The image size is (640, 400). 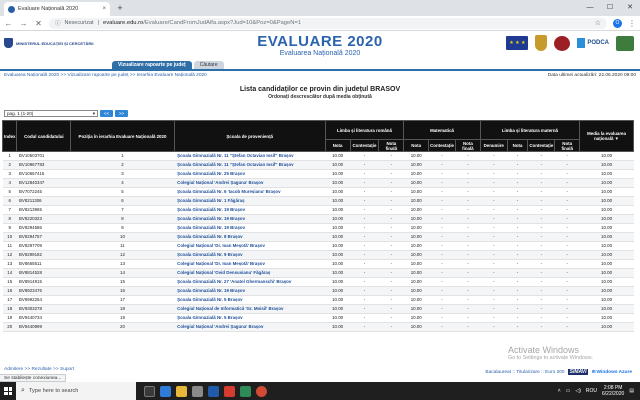 I want to click on file-explorer-icon, so click(x=181, y=391).